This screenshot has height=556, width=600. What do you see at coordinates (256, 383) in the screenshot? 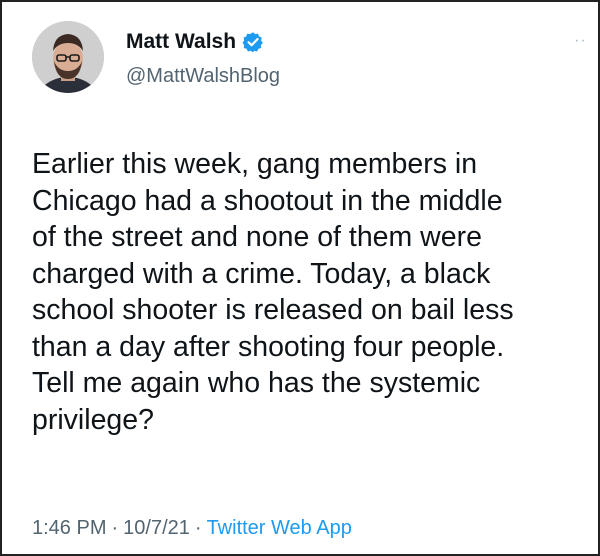
I see `tweet-text-line: Tell me again who has the systemic` at bounding box center [256, 383].